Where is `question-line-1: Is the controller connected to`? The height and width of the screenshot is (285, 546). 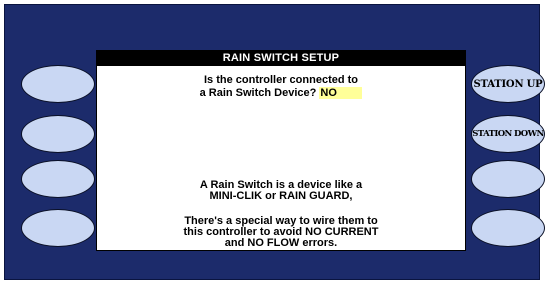 question-line-1: Is the controller connected to is located at coordinates (281, 80).